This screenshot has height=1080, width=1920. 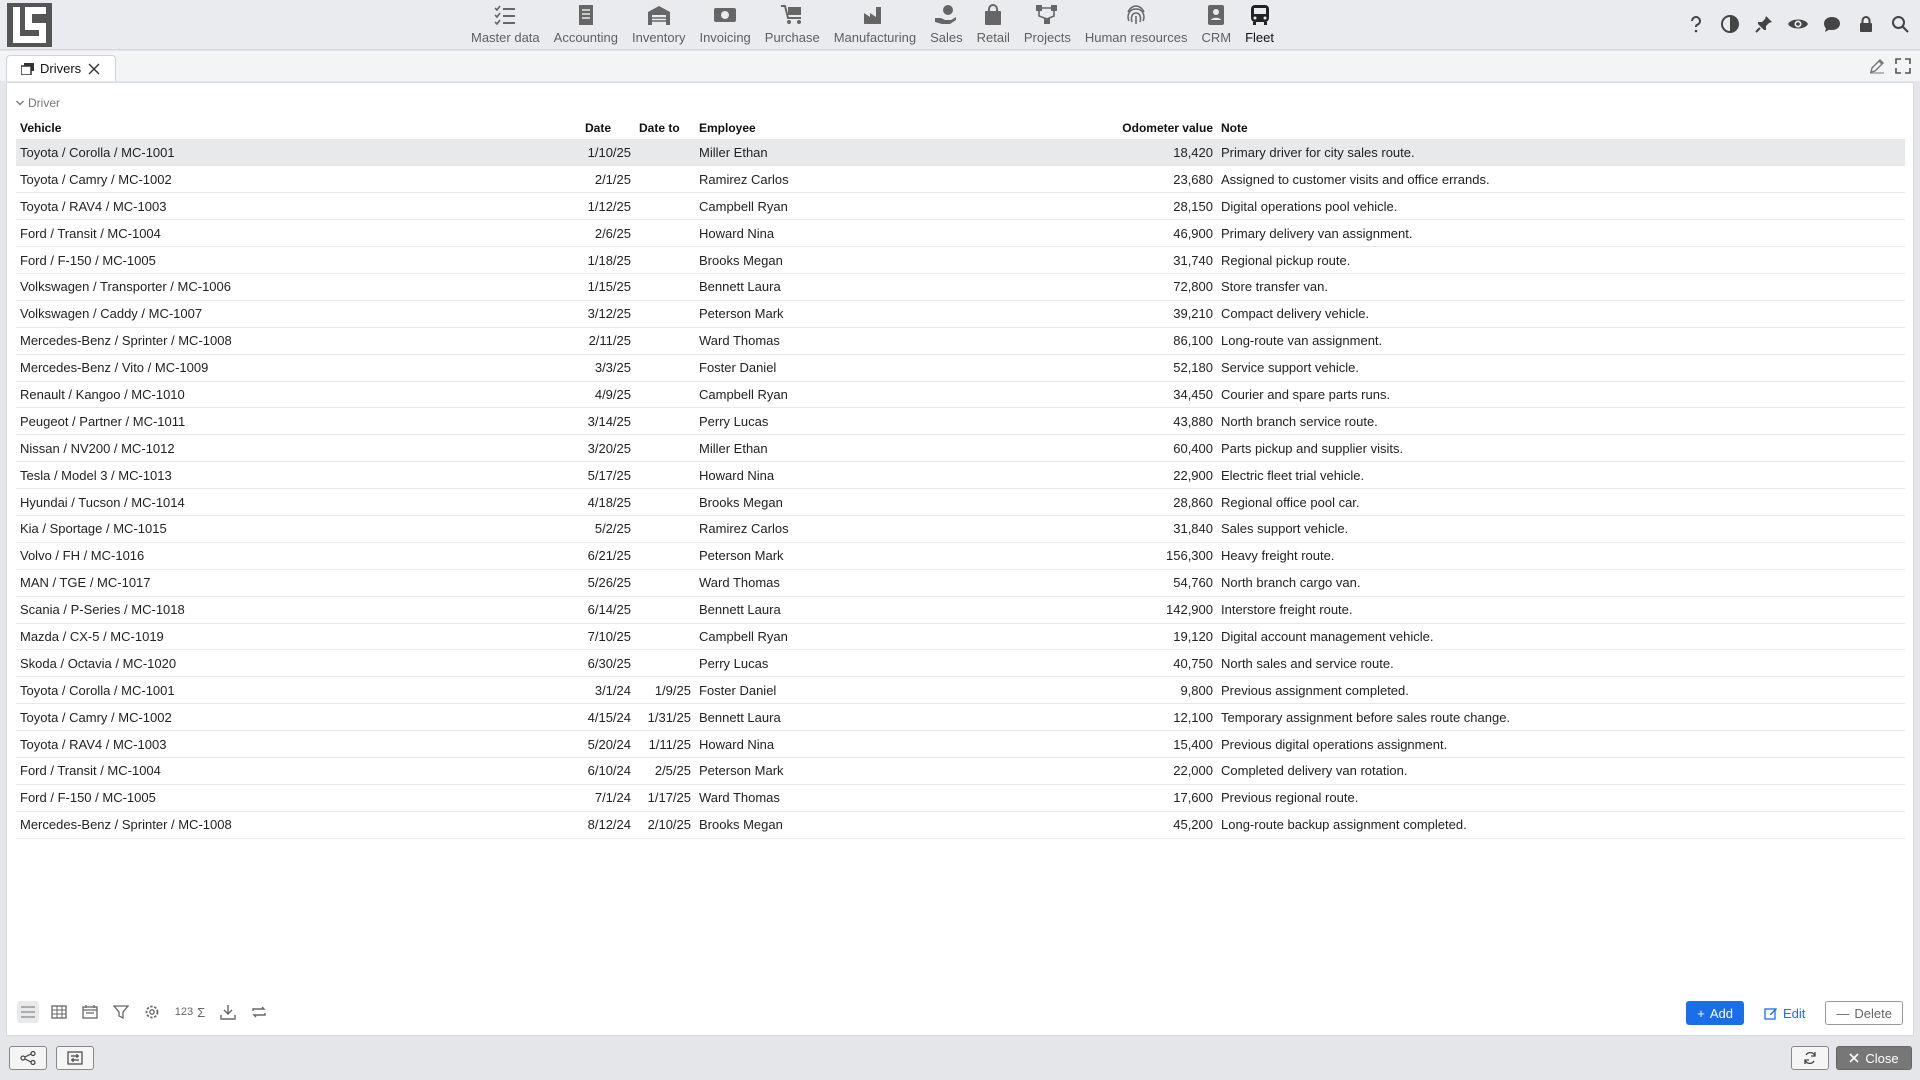 What do you see at coordinates (608, 368) in the screenshot?
I see `cell-date: 3/3/25` at bounding box center [608, 368].